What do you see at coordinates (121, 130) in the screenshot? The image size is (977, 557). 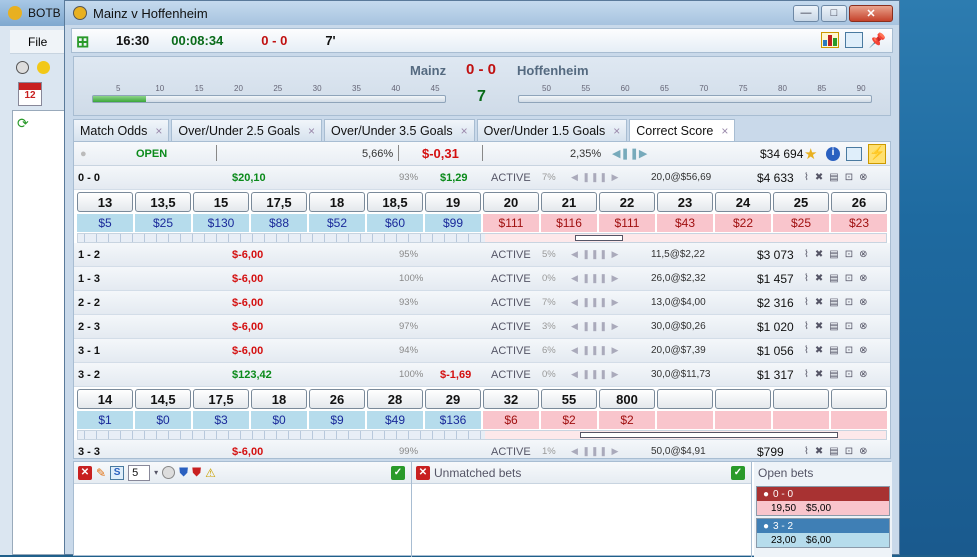 I see `tab-match-odds: Match Odds ×` at bounding box center [121, 130].